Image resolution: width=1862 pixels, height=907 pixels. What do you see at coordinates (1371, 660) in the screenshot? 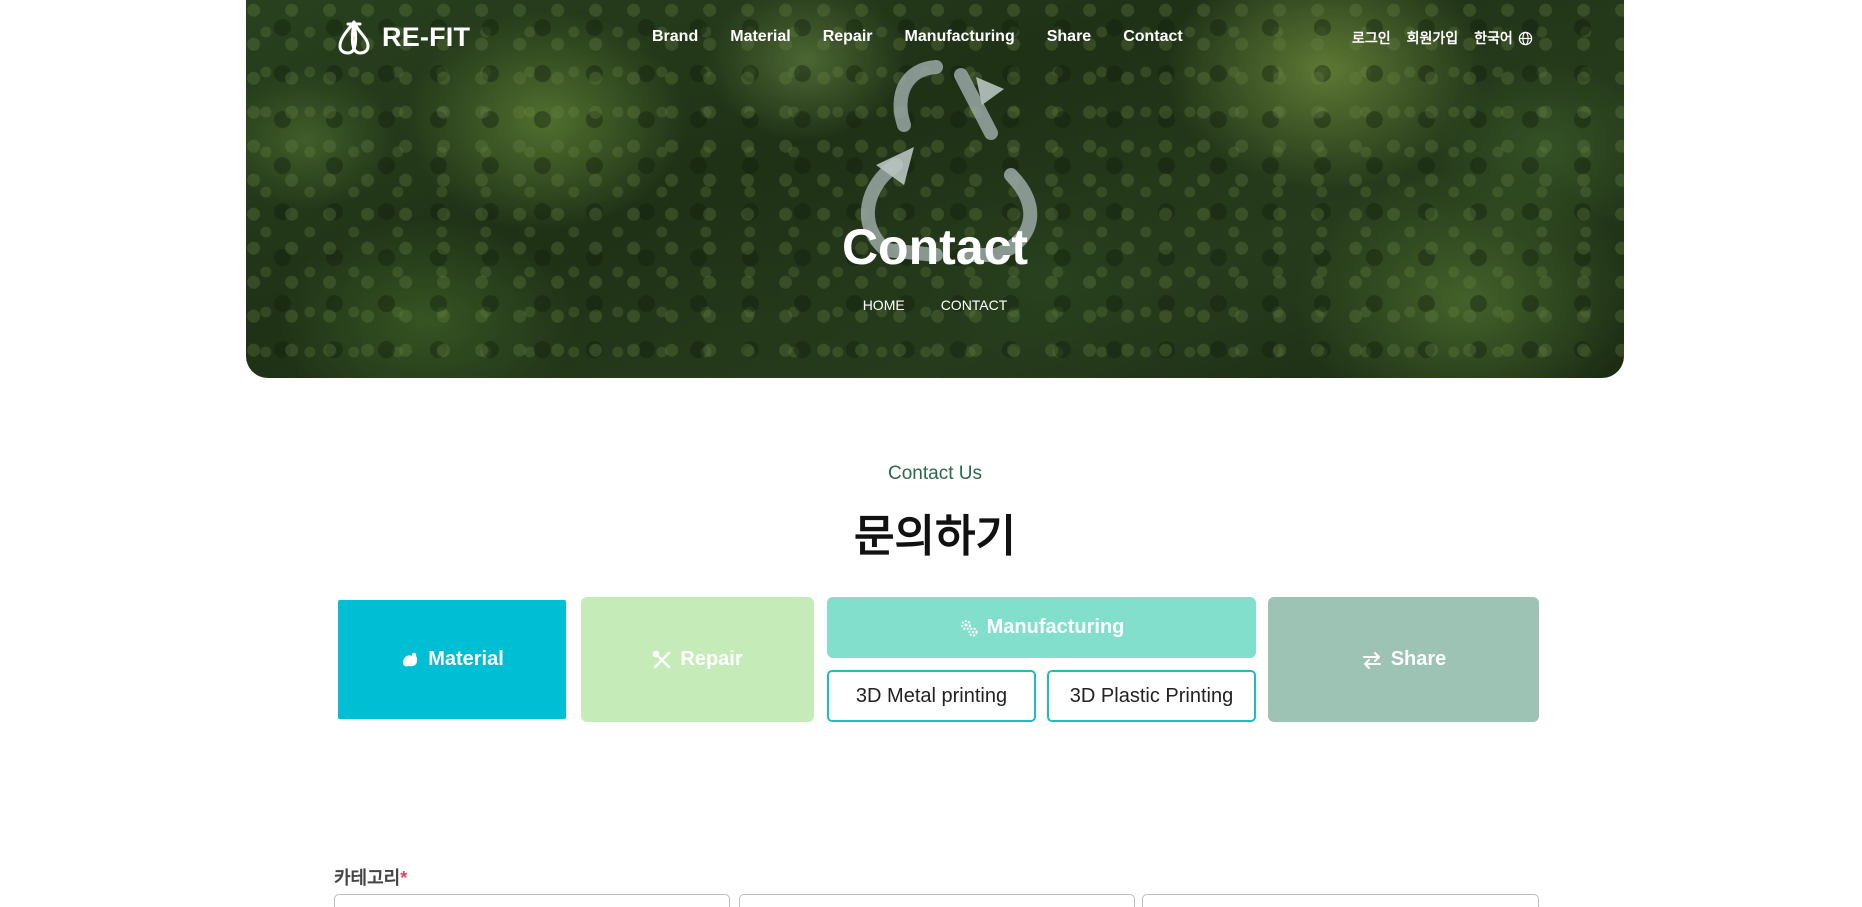
I see `swap-arrows-icon` at bounding box center [1371, 660].